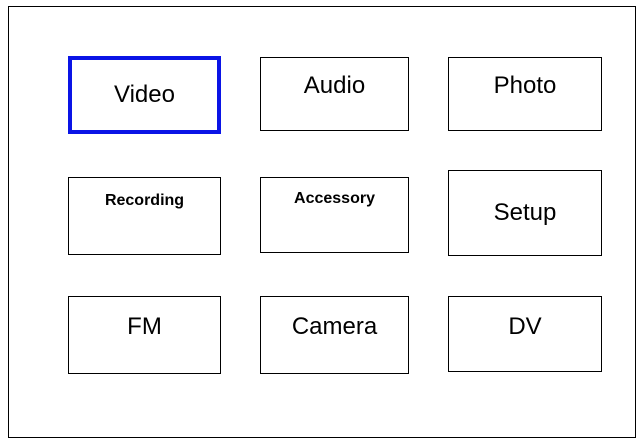 This screenshot has height=438, width=644. What do you see at coordinates (334, 326) in the screenshot?
I see `camera-label: Camera` at bounding box center [334, 326].